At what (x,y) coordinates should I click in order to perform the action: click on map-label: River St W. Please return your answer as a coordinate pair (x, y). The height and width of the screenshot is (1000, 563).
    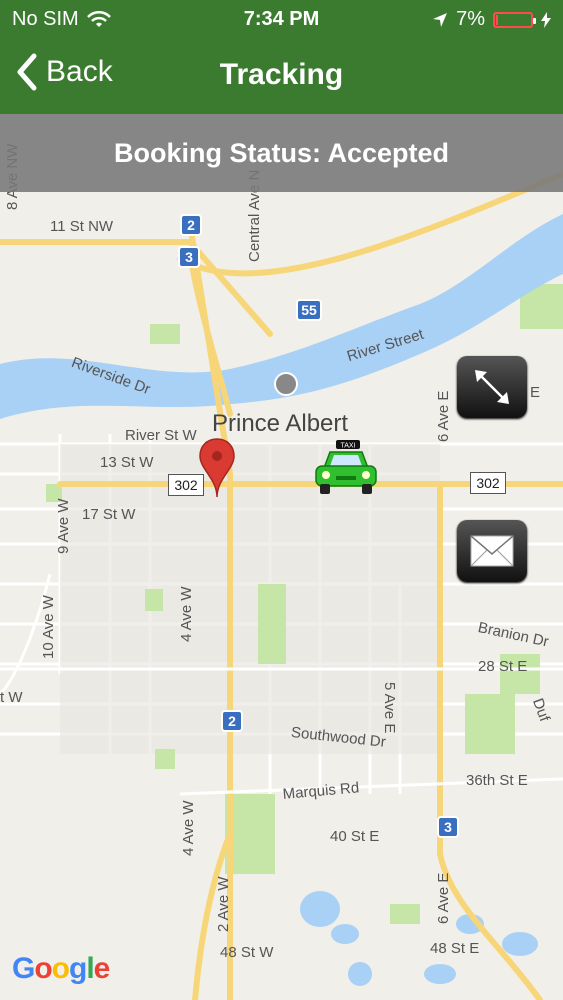
    Looking at the image, I should click on (161, 435).